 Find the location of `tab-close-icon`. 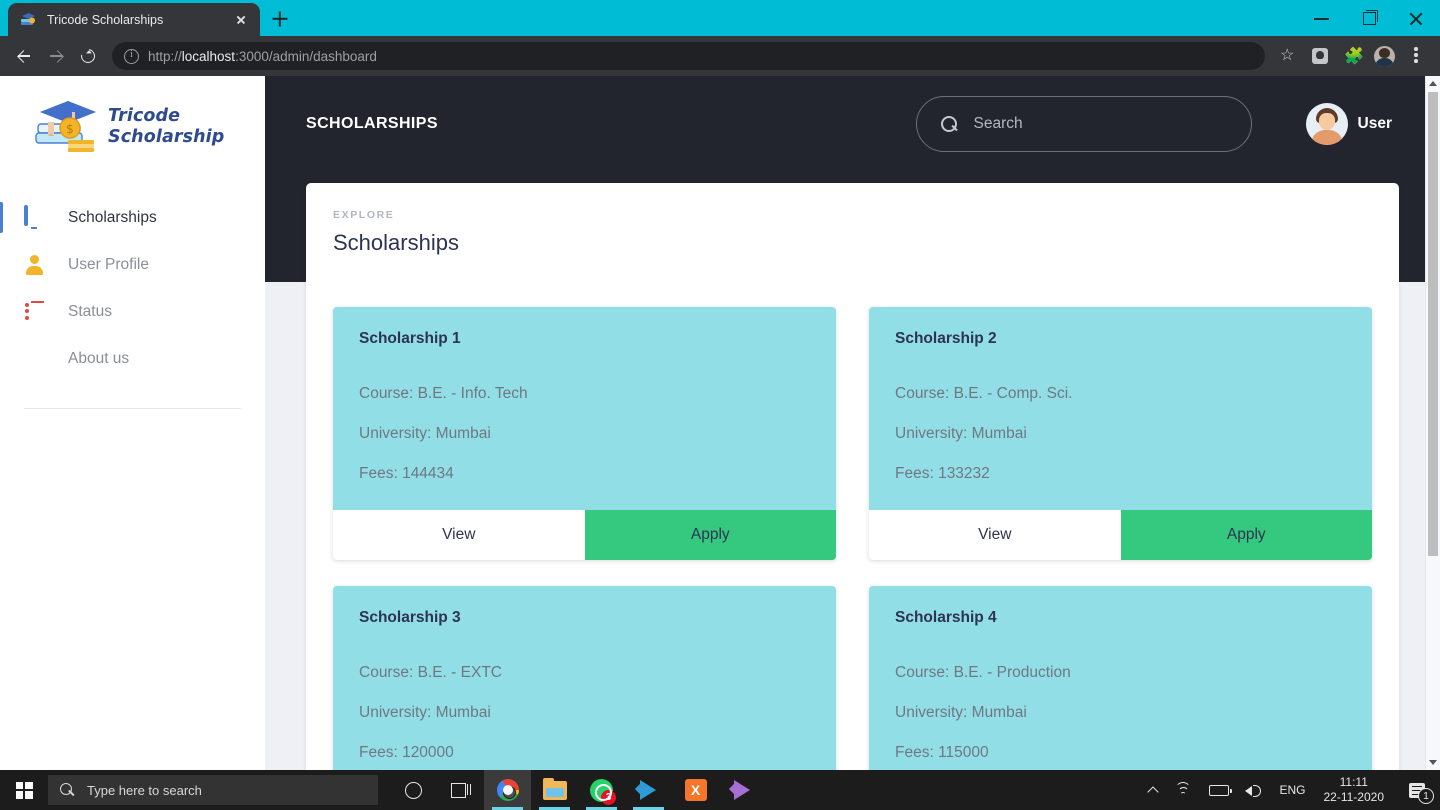

tab-close-icon is located at coordinates (241, 20).